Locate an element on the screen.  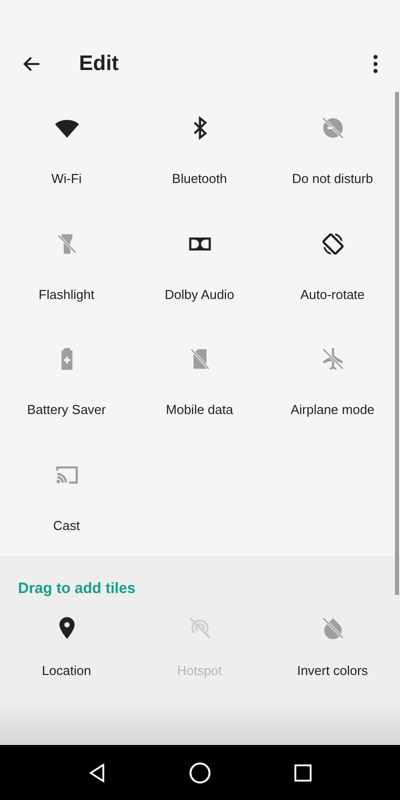
quick-settings-tile: Wi-Fi is located at coordinates (66, 150).